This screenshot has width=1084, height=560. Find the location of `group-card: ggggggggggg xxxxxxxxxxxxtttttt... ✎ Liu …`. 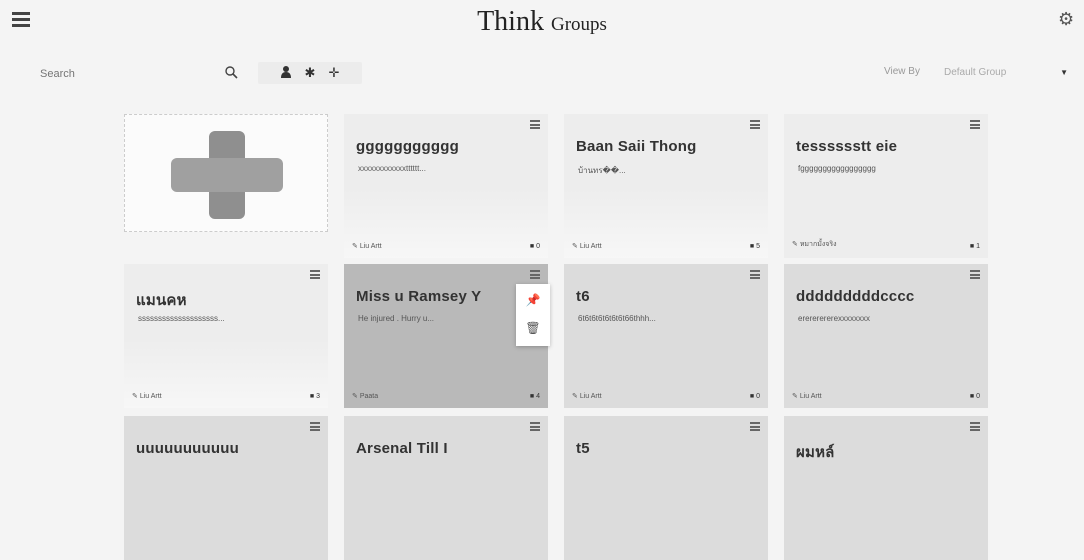

group-card: ggggggggggg xxxxxxxxxxxxtttttt... ✎ Liu … is located at coordinates (446, 186).